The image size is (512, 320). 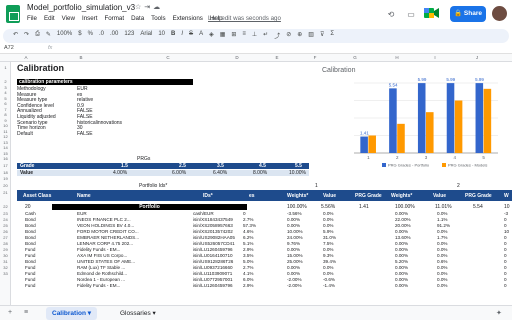 I want to click on wrap-icon: ↵, so click(x=265, y=35).